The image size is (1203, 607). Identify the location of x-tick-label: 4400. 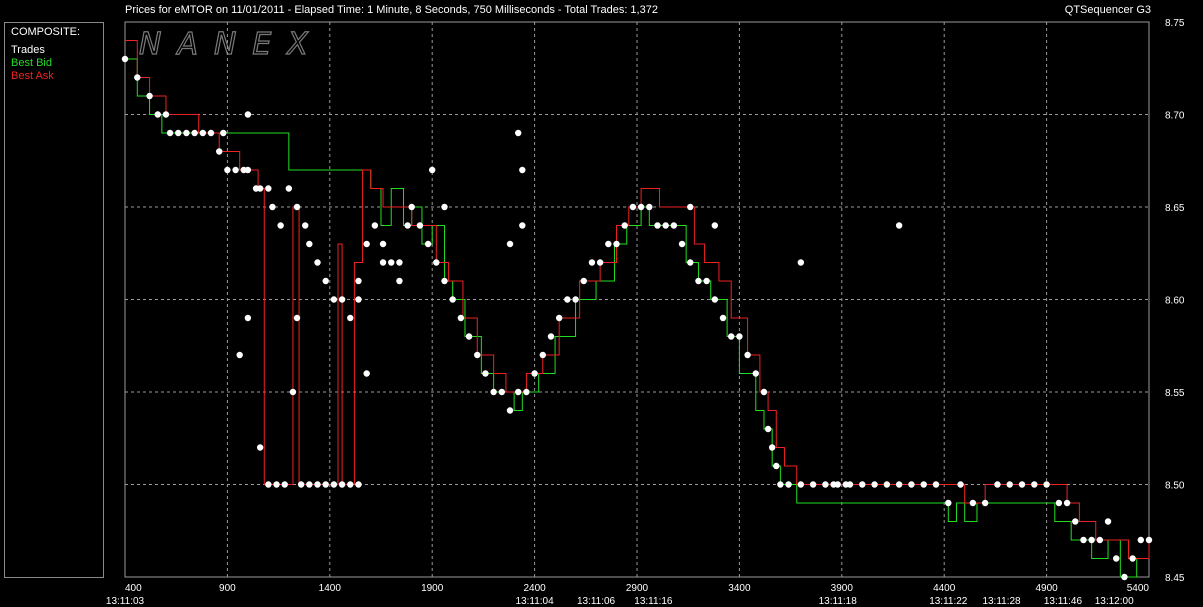
(944, 588).